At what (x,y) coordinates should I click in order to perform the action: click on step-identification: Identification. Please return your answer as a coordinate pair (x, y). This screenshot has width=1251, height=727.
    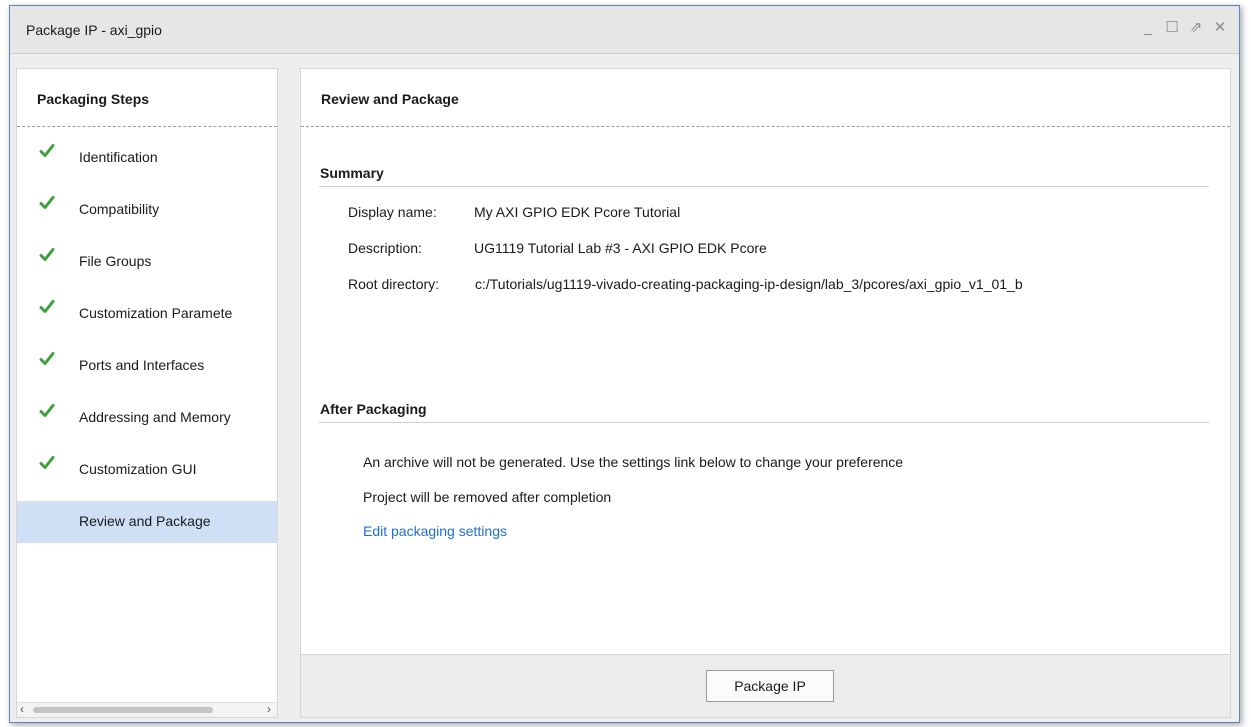
    Looking at the image, I should click on (147, 159).